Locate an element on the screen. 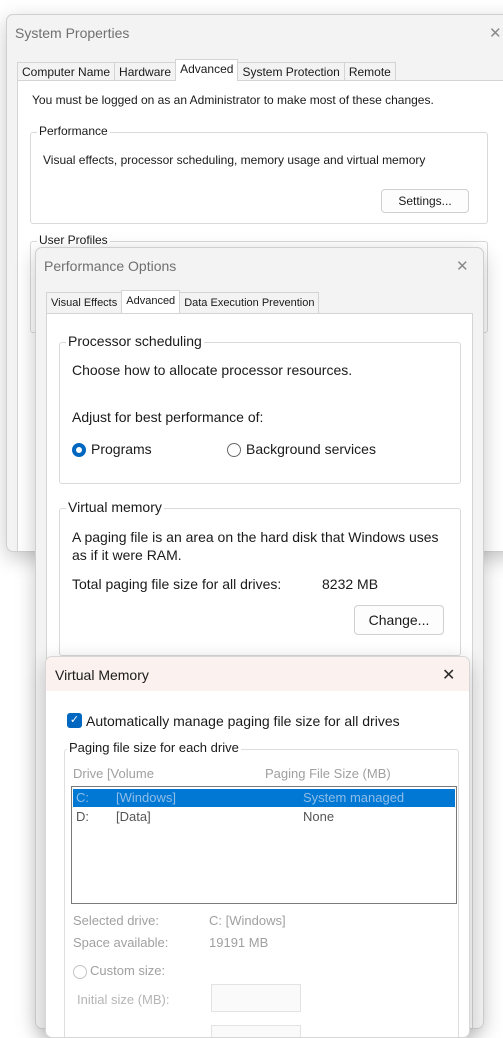 The width and height of the screenshot is (503, 1038). window-title: Performance Options is located at coordinates (110, 266).